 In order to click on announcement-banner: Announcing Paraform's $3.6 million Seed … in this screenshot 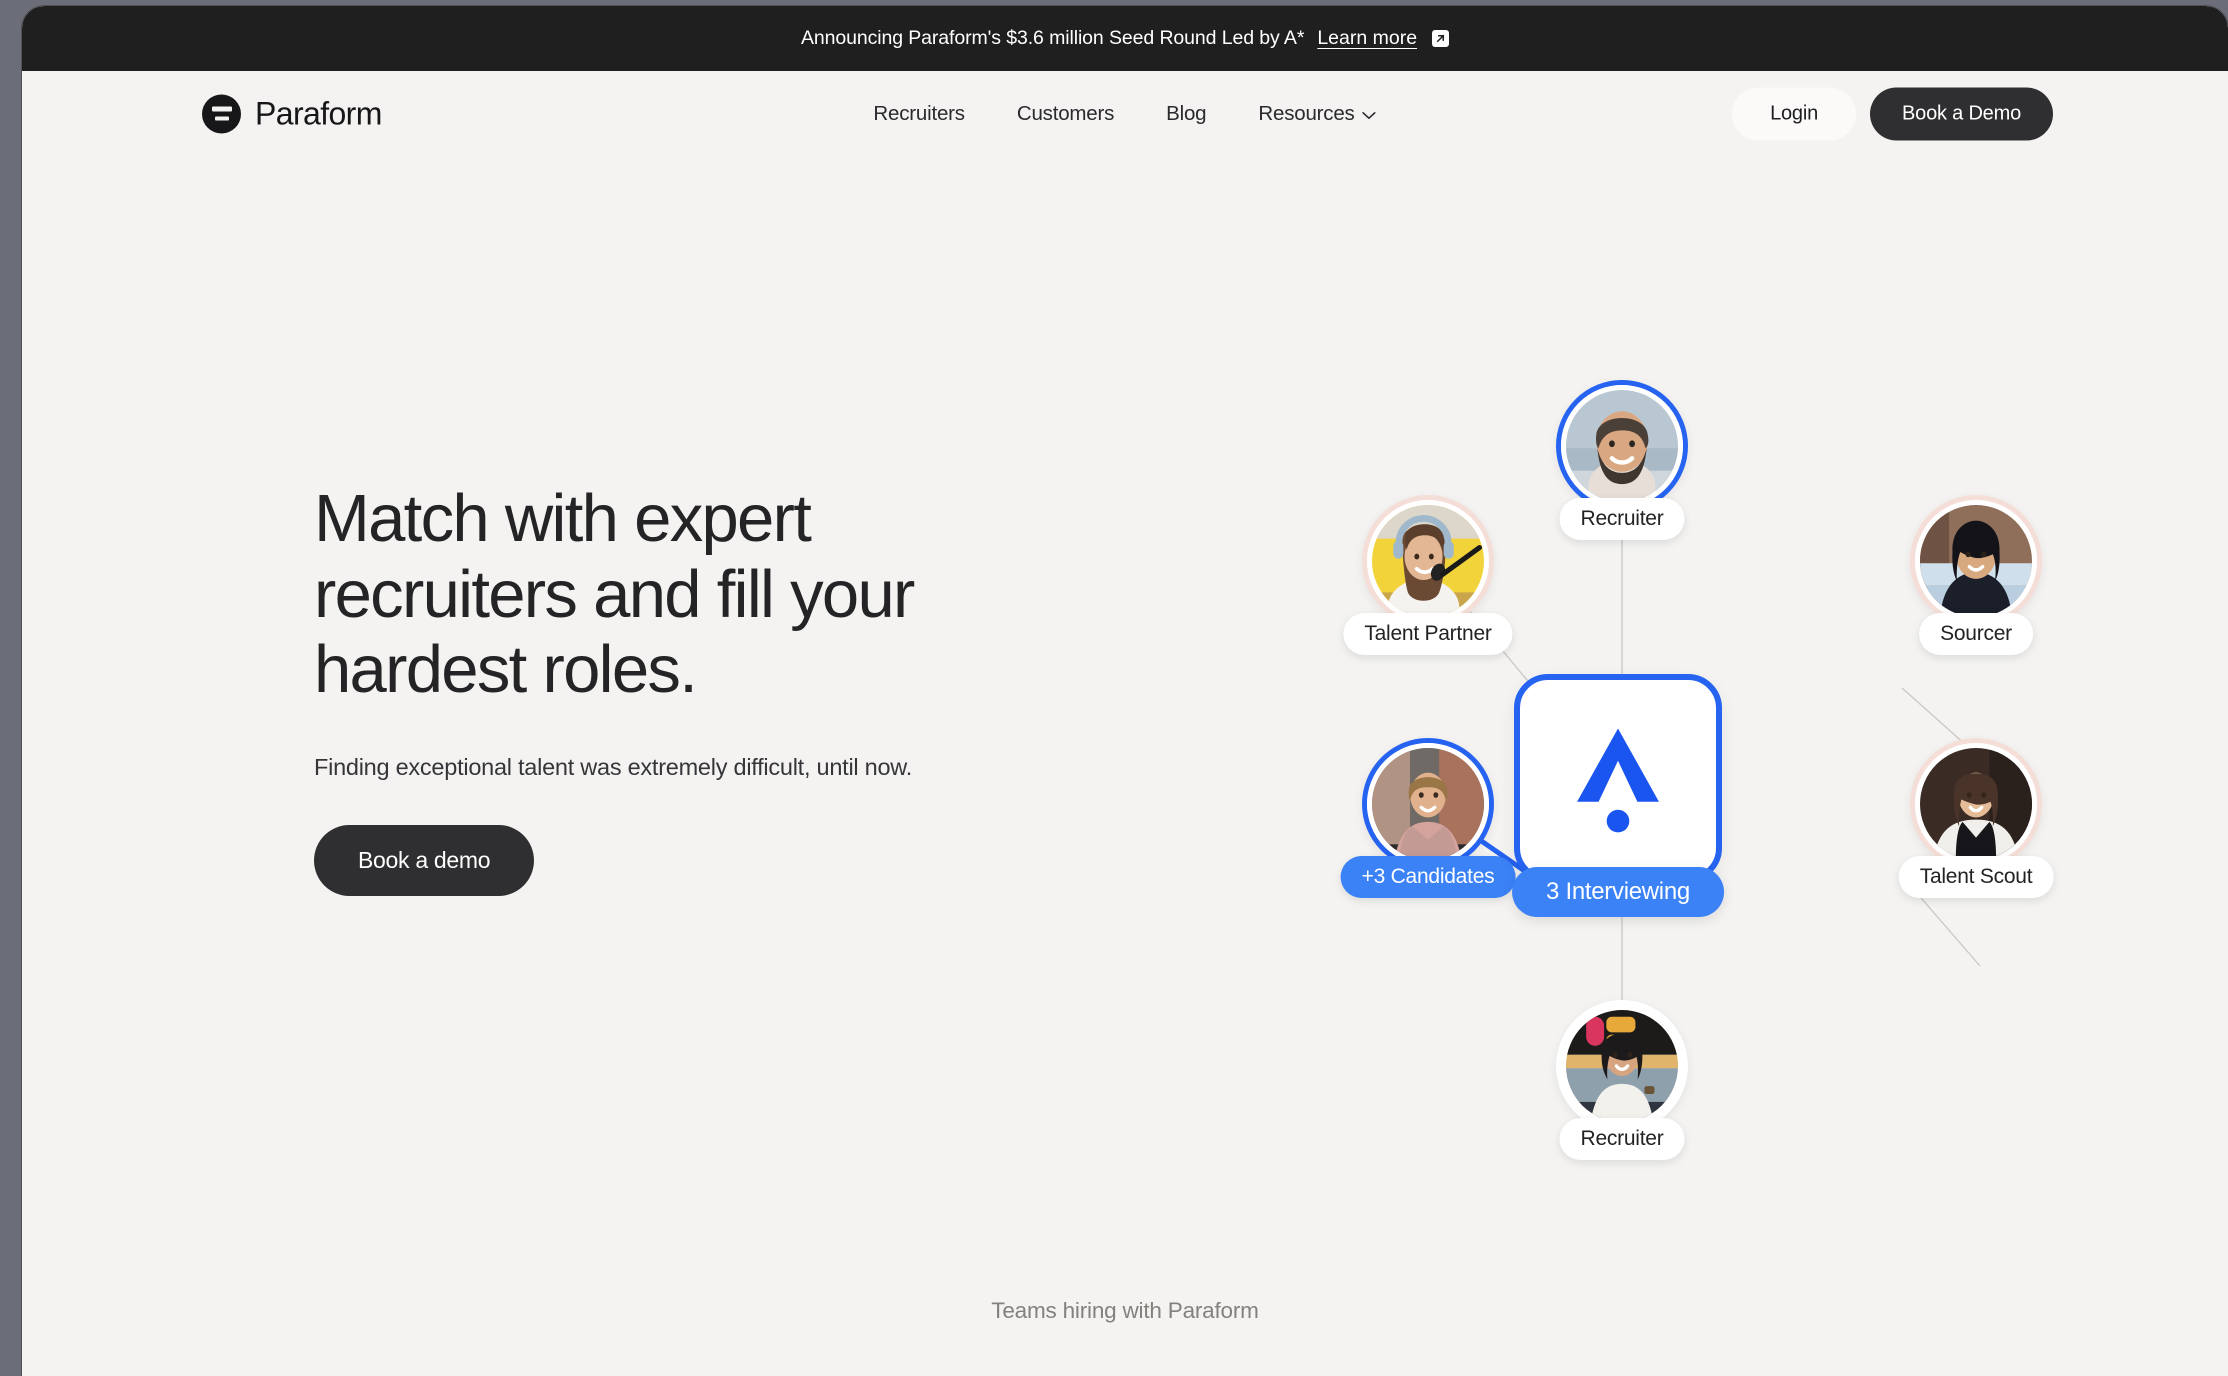, I will do `click(1125, 38)`.